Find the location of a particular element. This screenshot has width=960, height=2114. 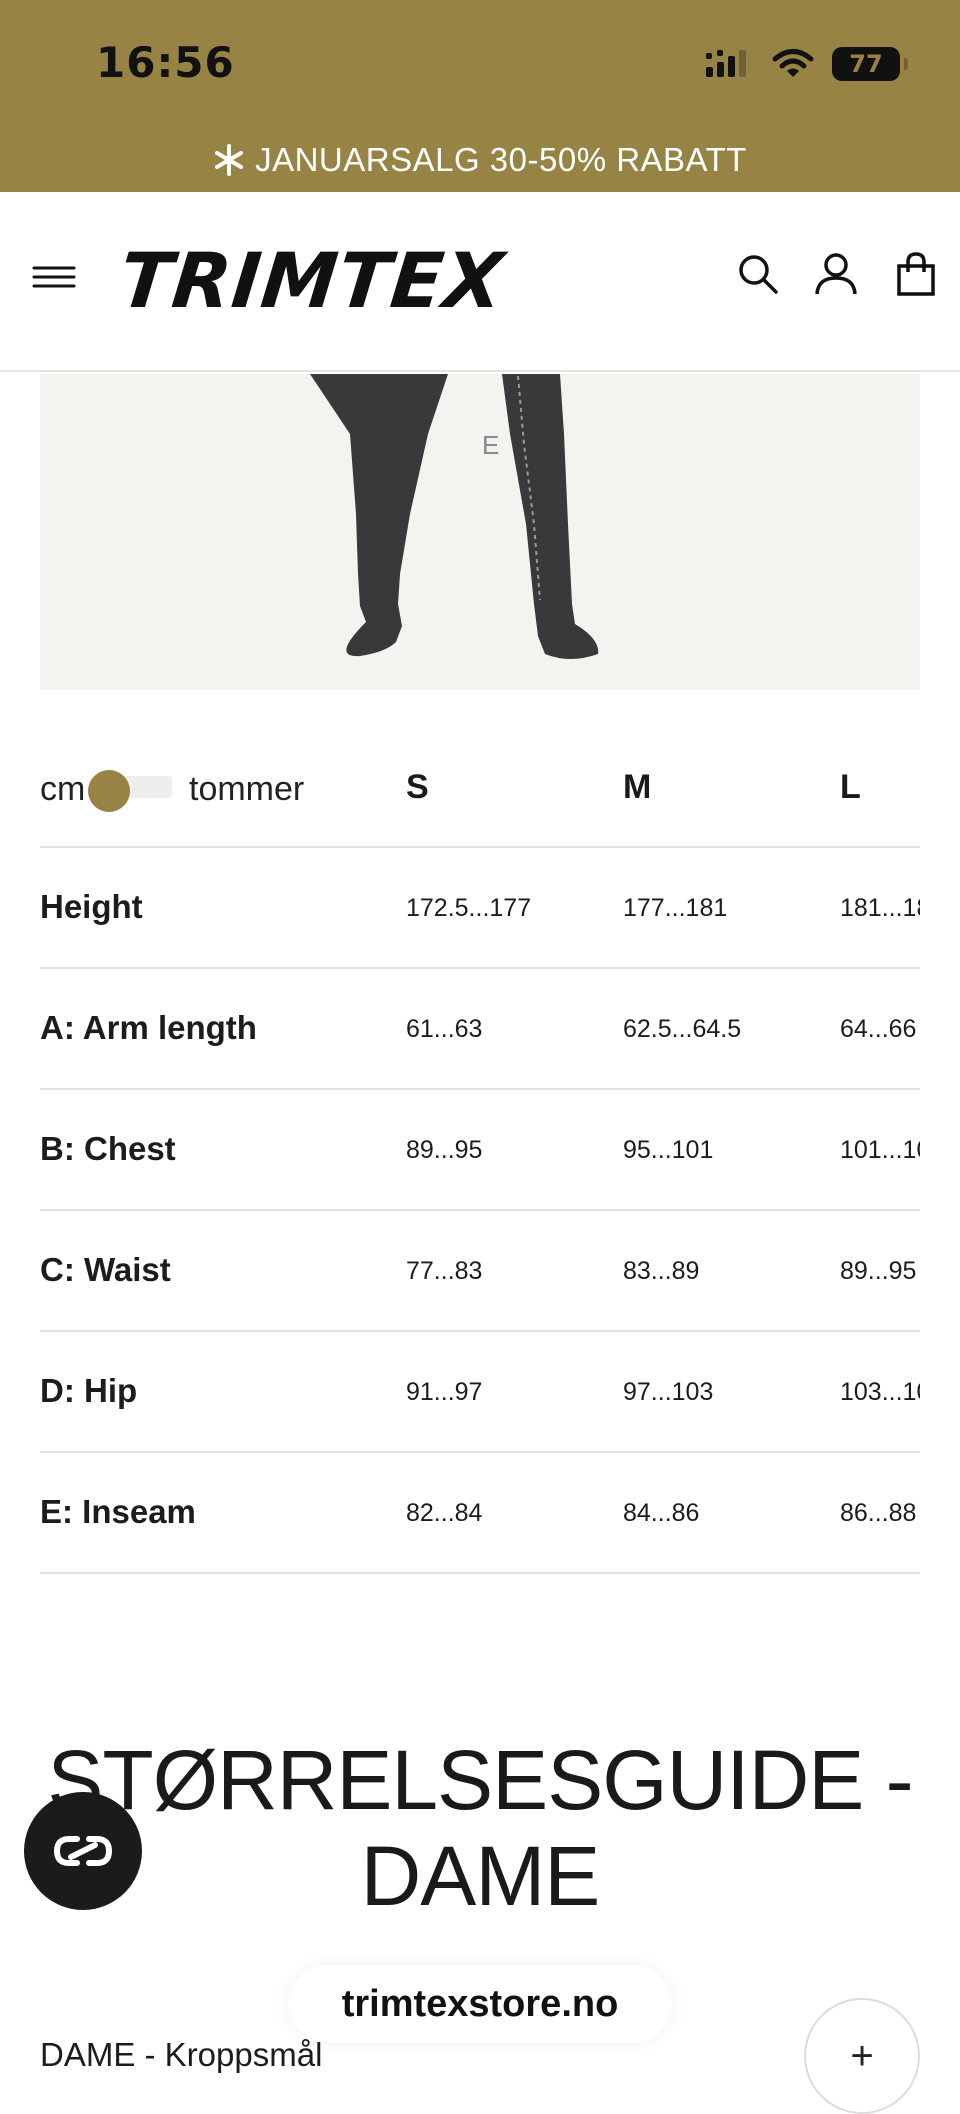

plus-icon: + is located at coordinates (862, 2055).